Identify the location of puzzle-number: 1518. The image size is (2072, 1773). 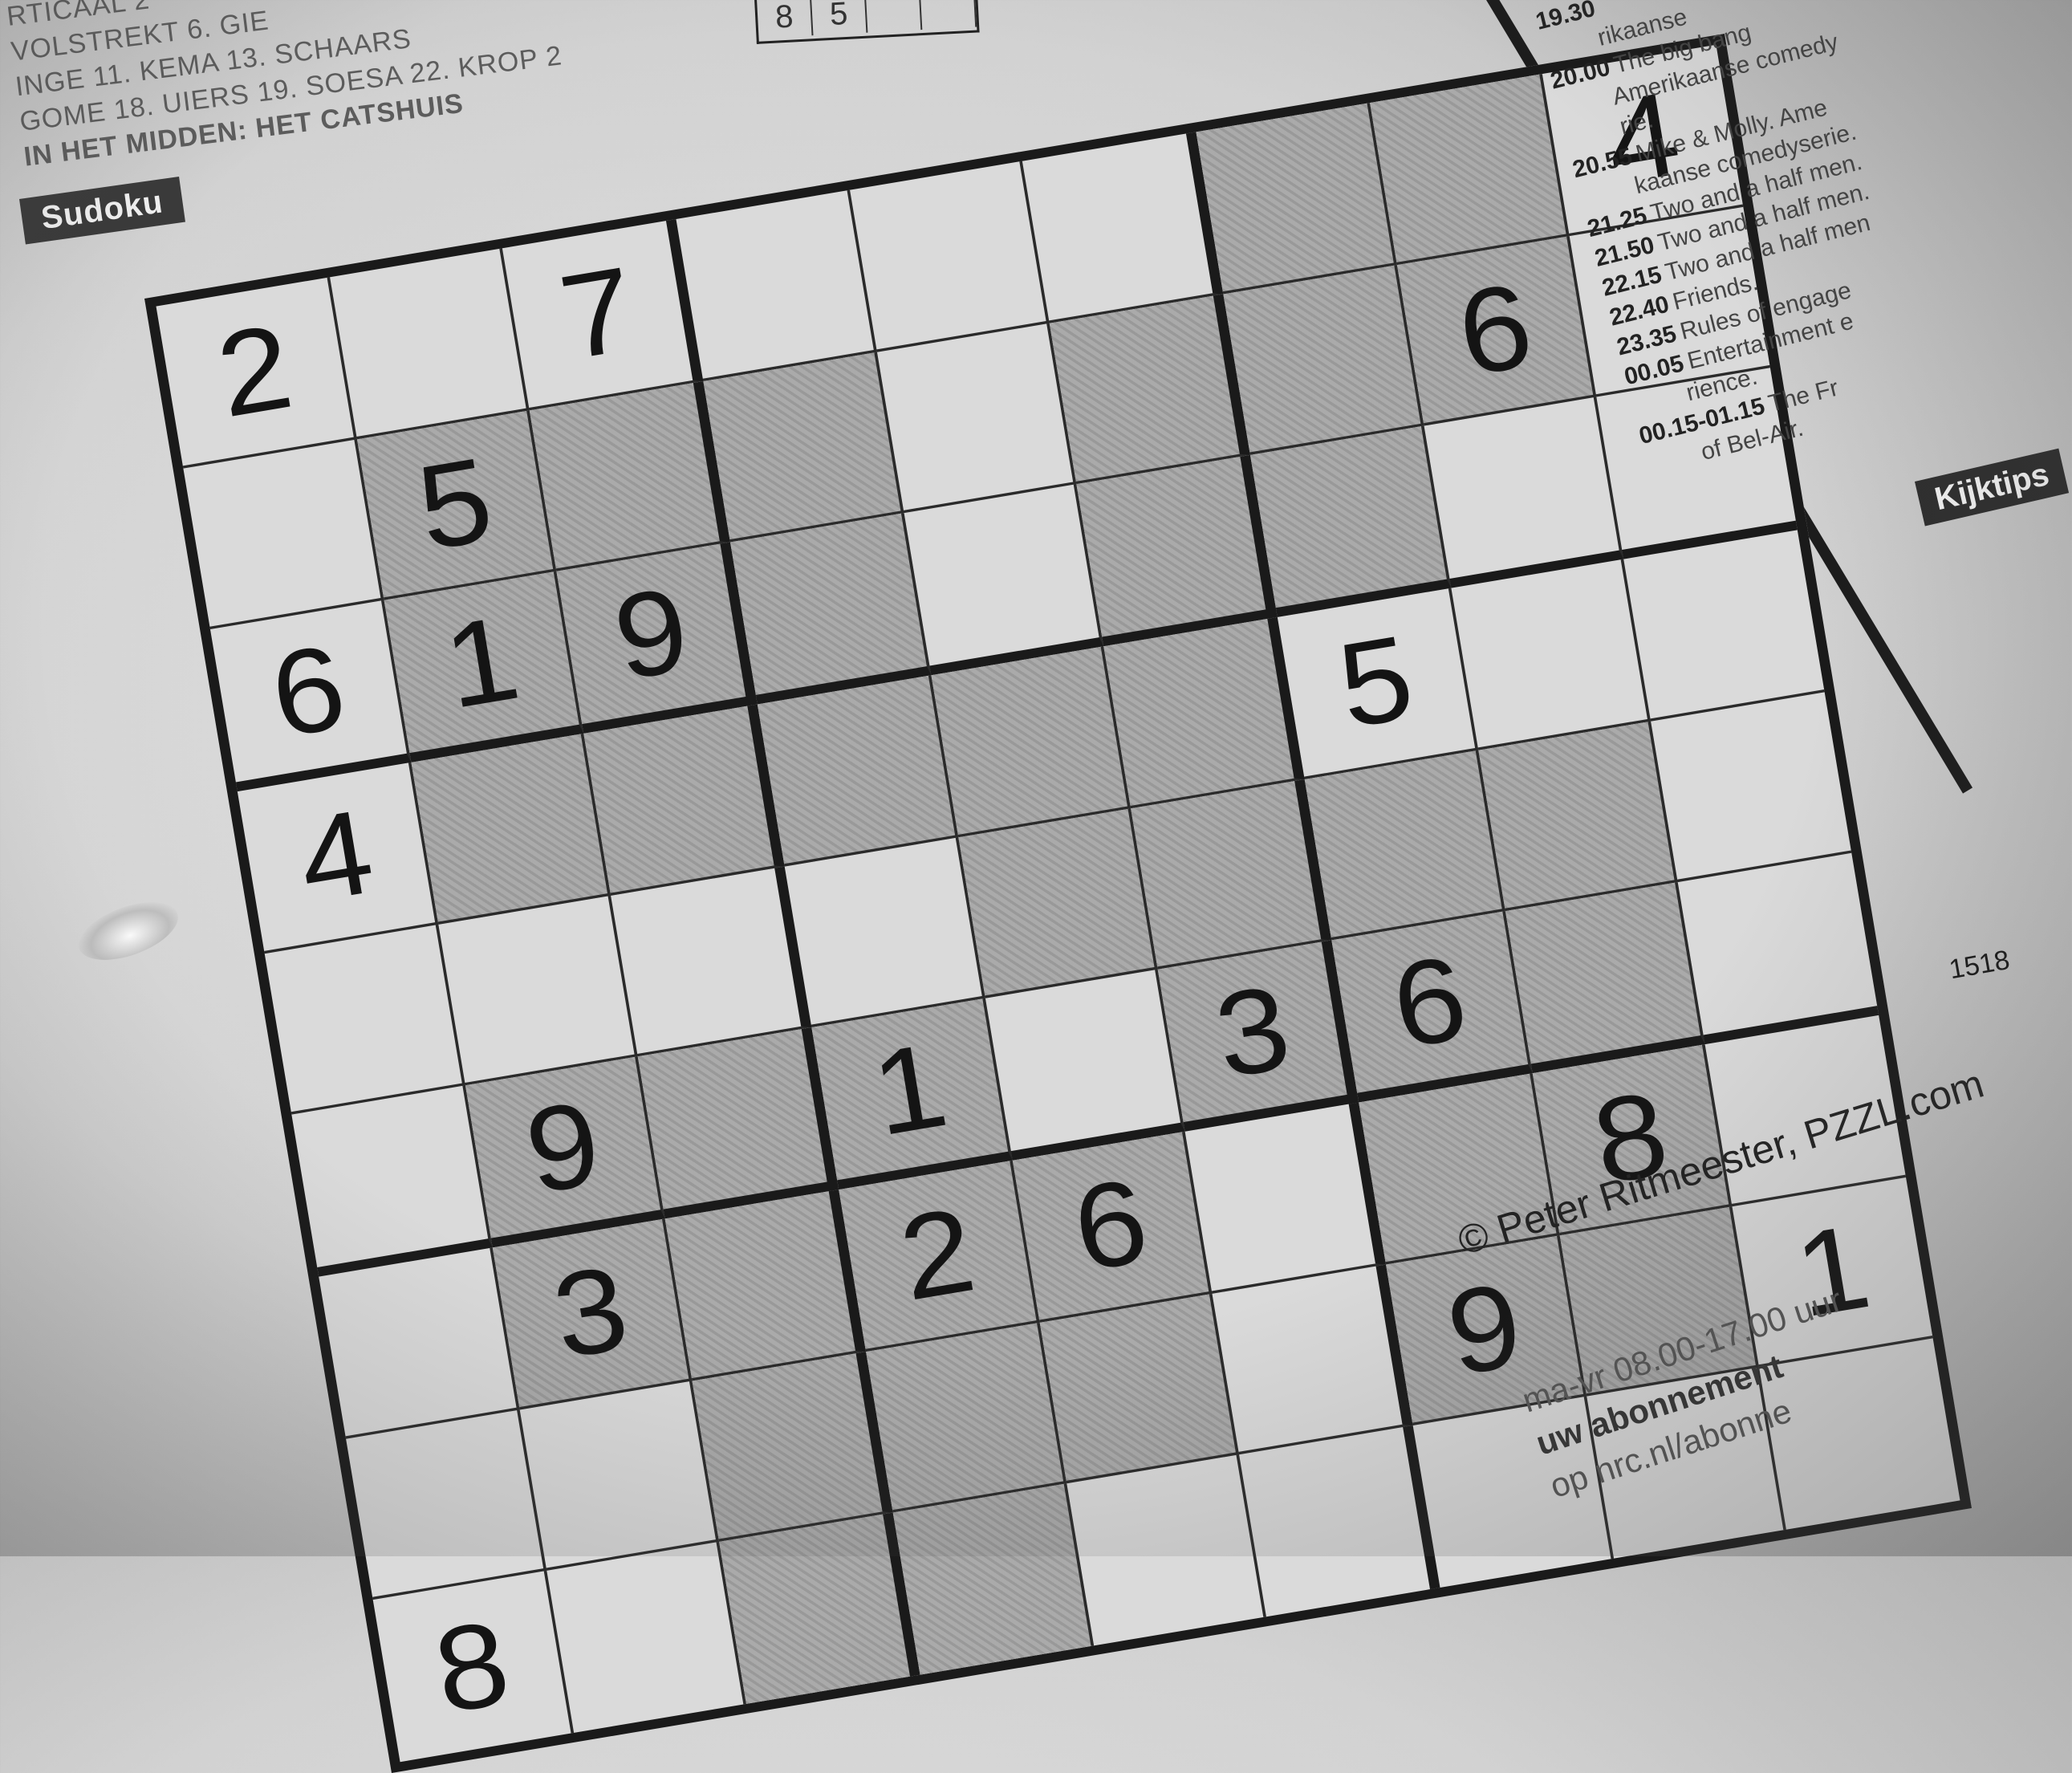
(1980, 965).